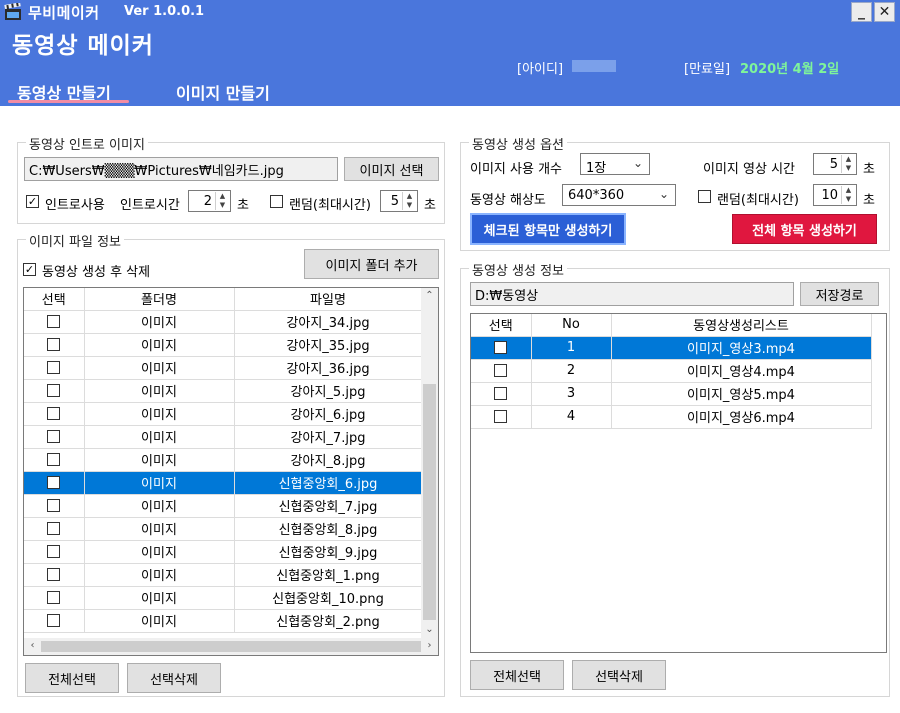 This screenshot has width=900, height=713. Describe the element at coordinates (429, 295) in the screenshot. I see `scroll-up-icon: ⌃` at that location.